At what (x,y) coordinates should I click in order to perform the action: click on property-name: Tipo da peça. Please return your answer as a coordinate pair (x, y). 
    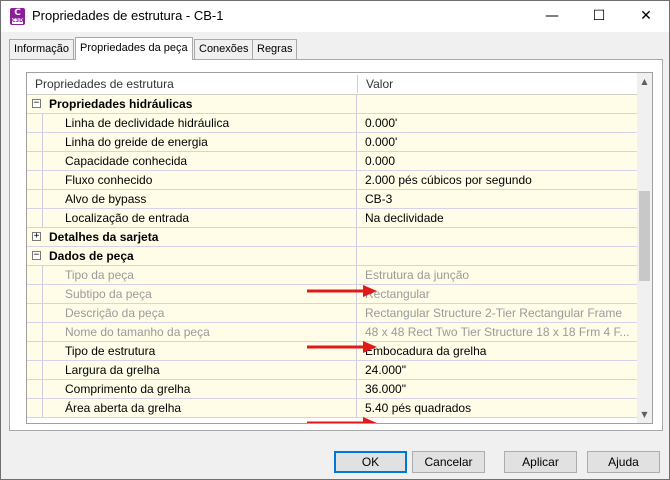
    Looking at the image, I should click on (192, 275).